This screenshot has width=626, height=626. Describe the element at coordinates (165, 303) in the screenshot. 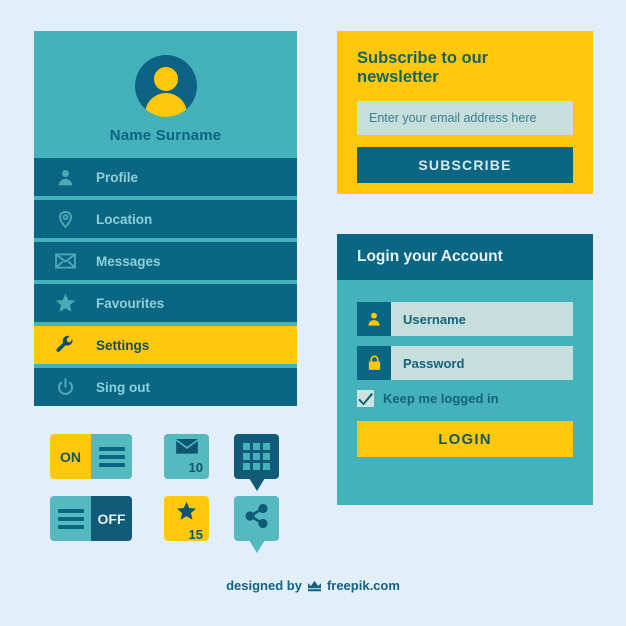

I see `sidebar-item-favourites: Favourites` at that location.